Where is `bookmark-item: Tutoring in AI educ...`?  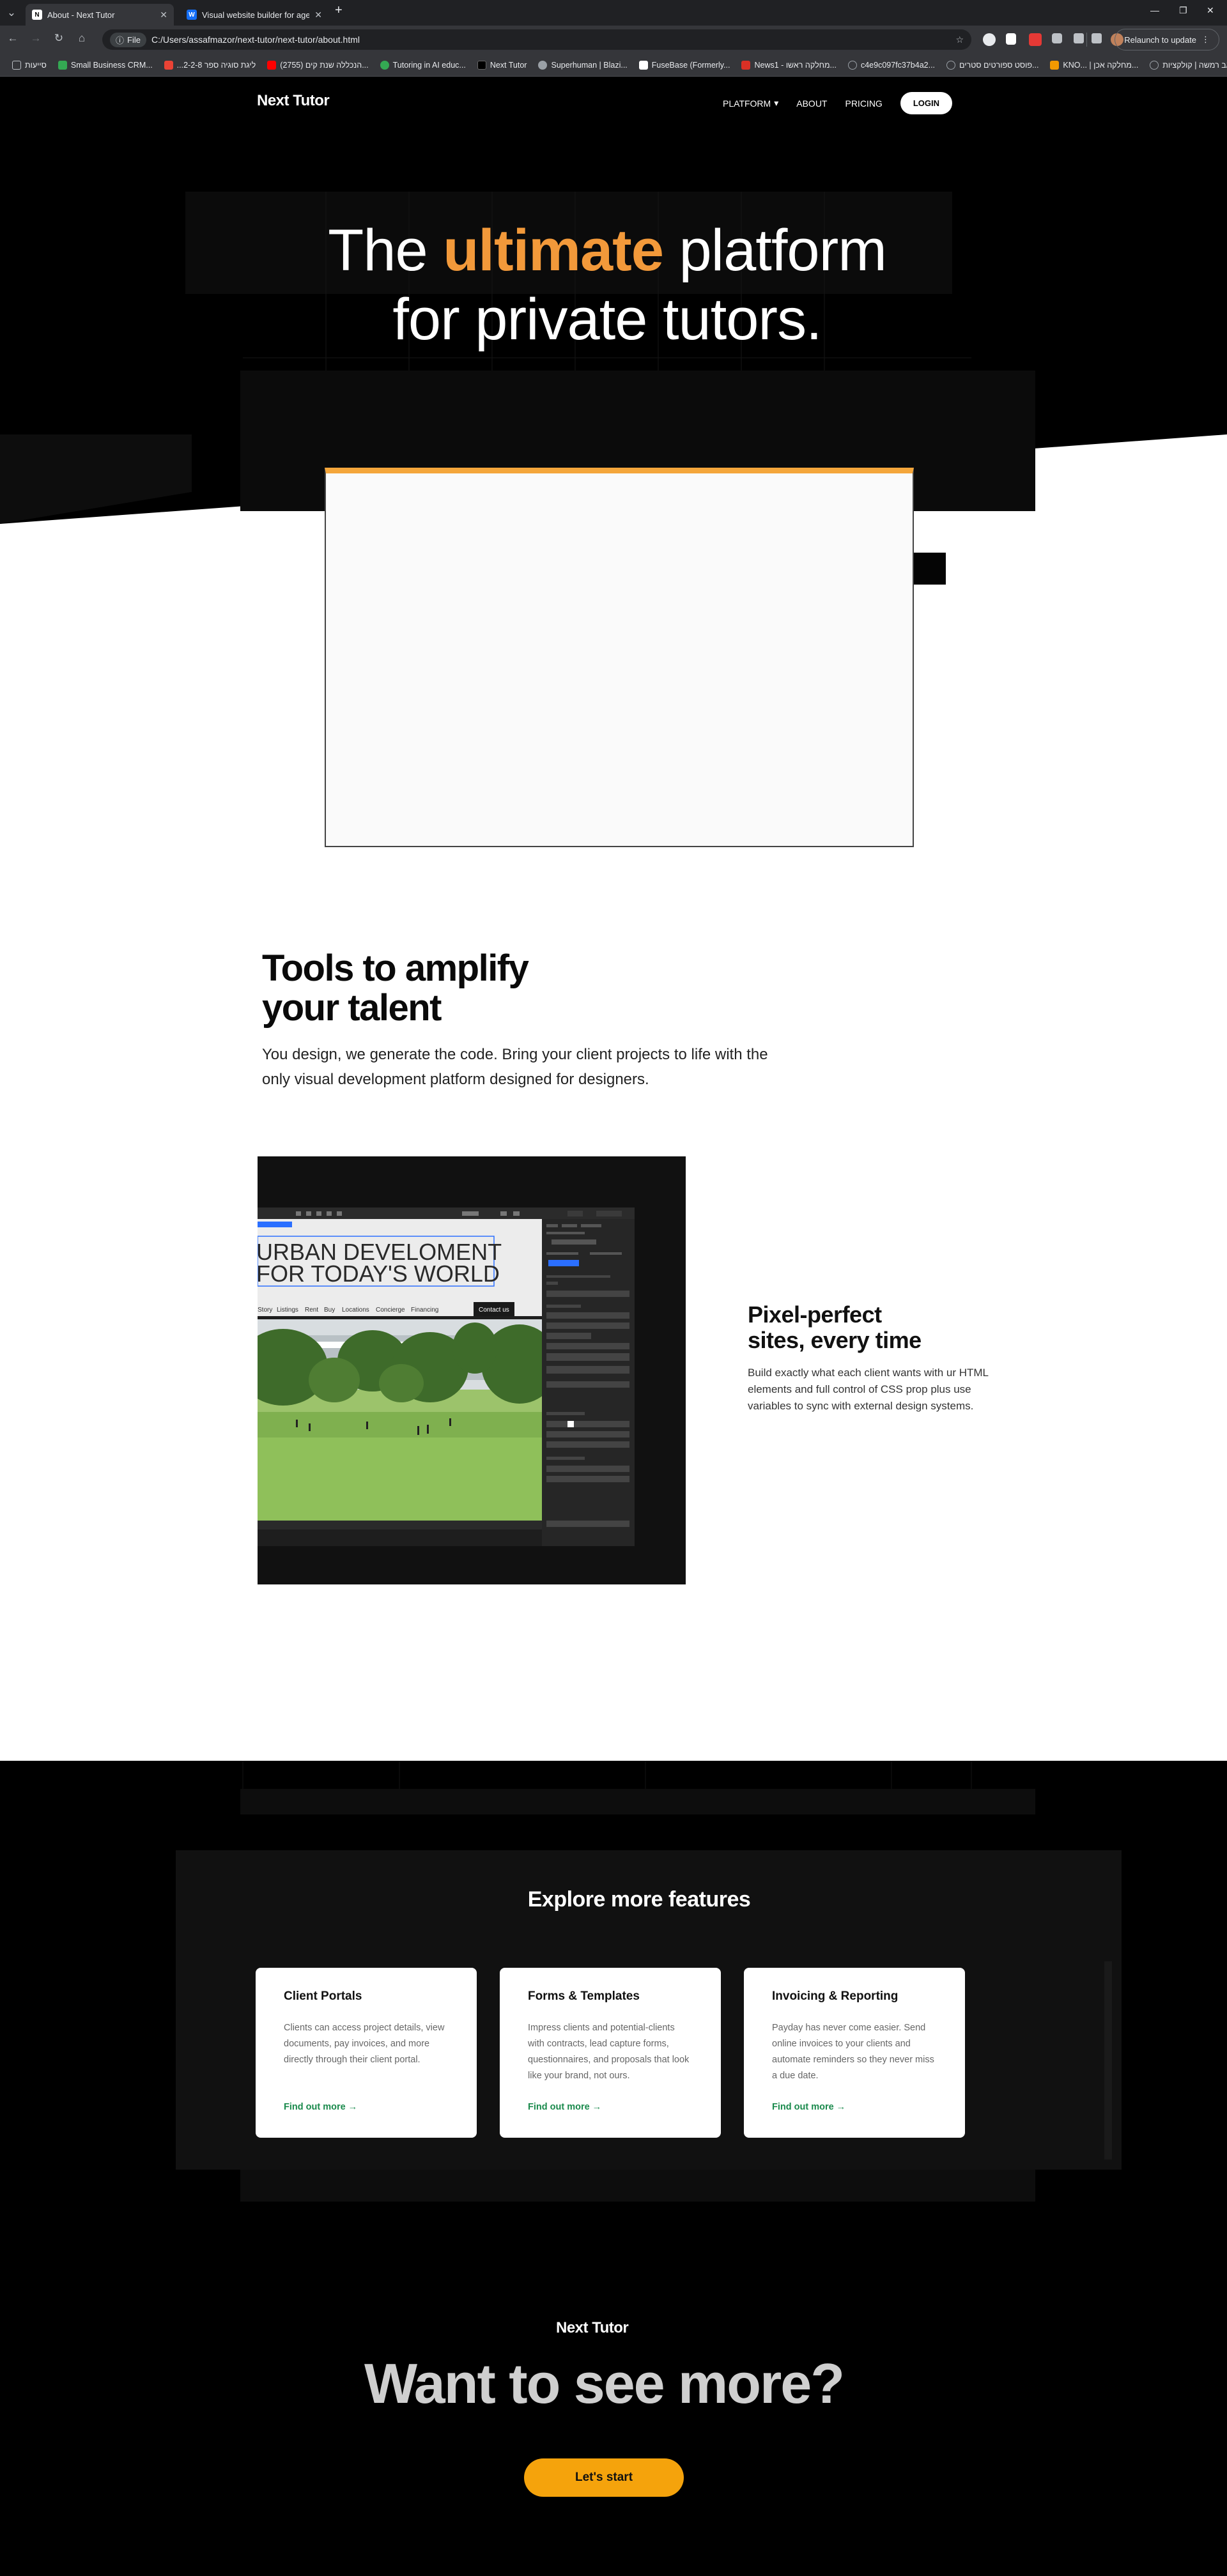 bookmark-item: Tutoring in AI educ... is located at coordinates (423, 65).